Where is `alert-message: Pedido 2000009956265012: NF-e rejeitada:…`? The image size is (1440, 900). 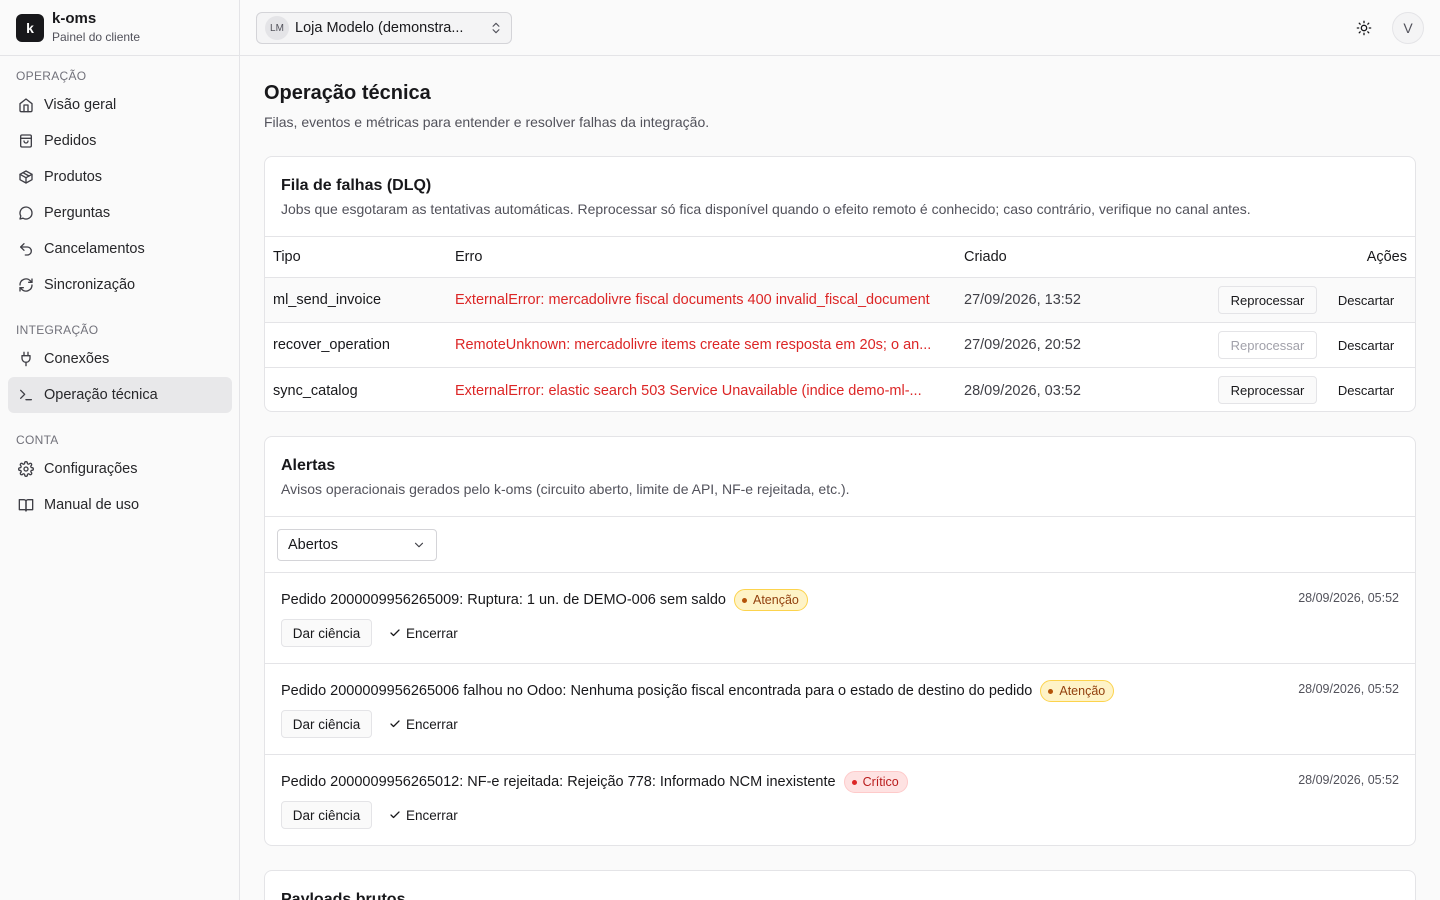 alert-message: Pedido 2000009956265012: NF-e rejeitada:… is located at coordinates (558, 782).